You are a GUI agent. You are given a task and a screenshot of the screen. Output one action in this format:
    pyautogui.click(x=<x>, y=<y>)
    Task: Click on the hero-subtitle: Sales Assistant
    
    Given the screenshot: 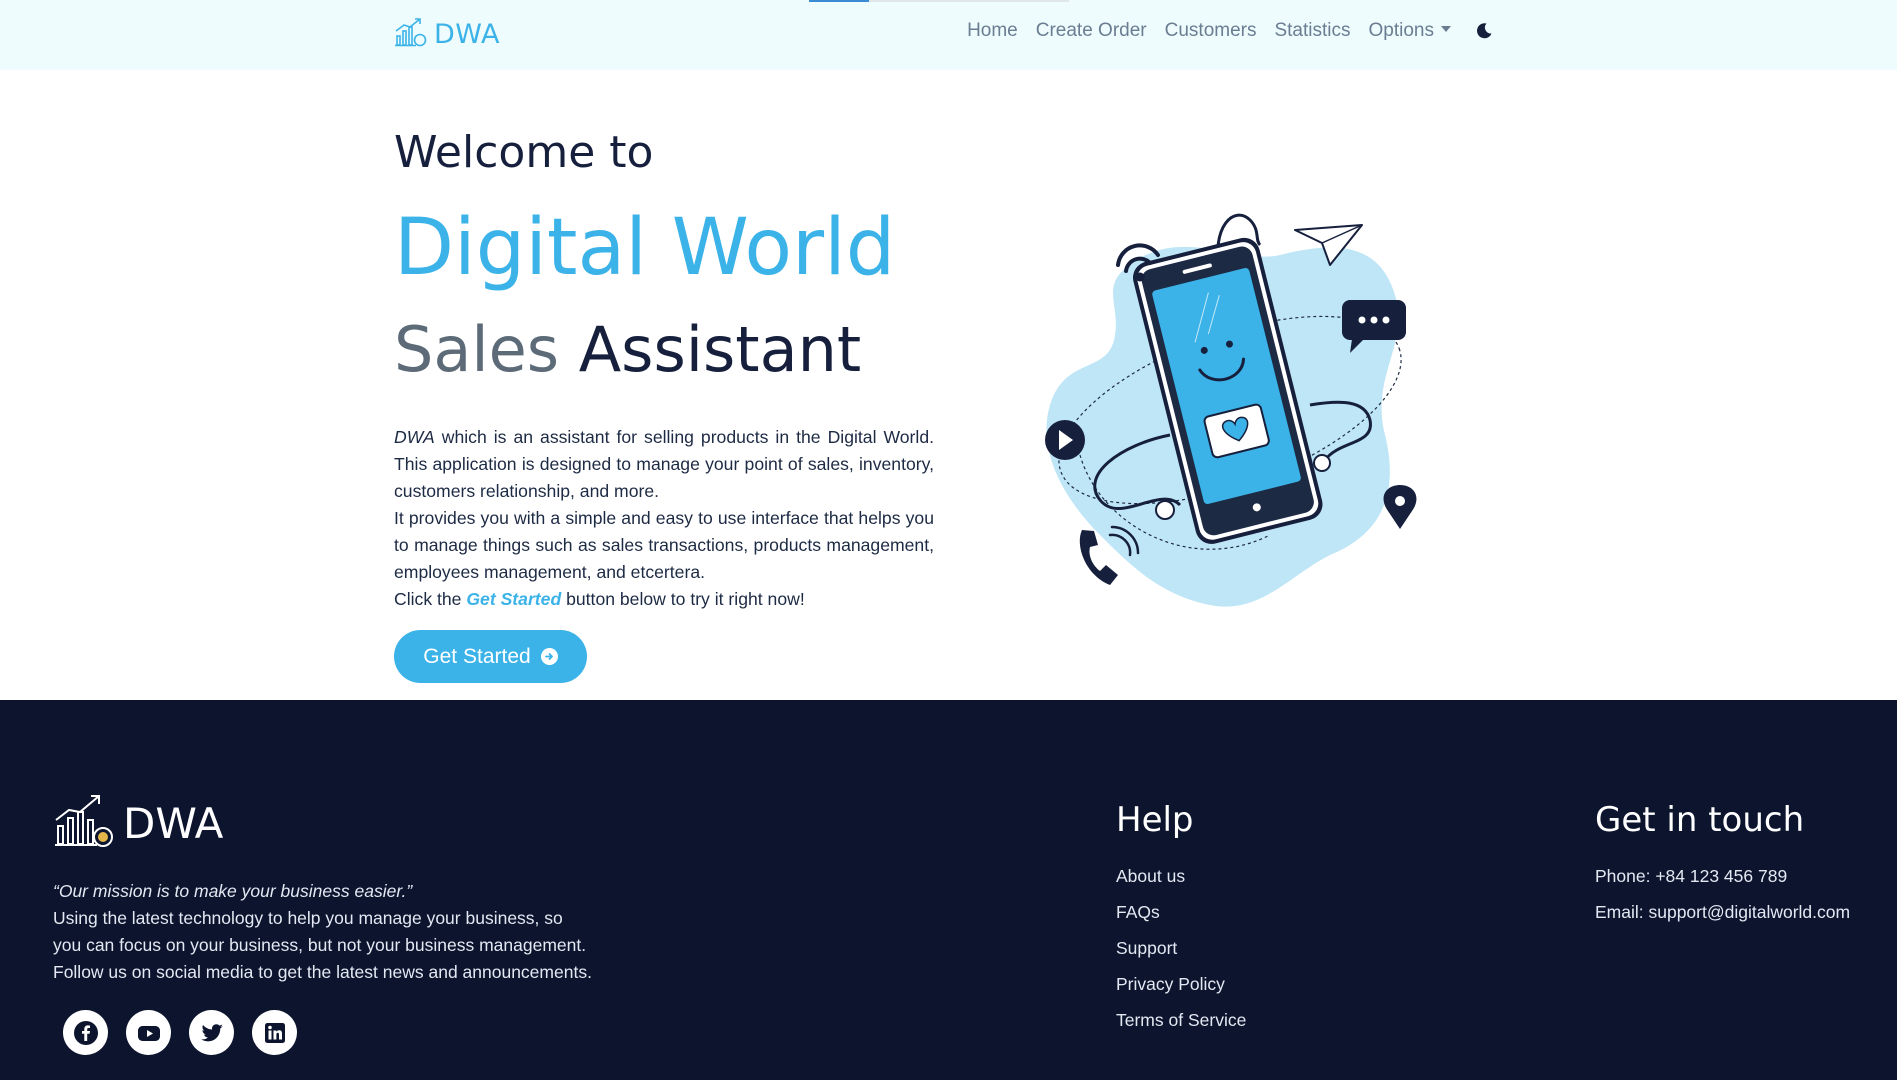 What is the action you would take?
    pyautogui.click(x=664, y=350)
    